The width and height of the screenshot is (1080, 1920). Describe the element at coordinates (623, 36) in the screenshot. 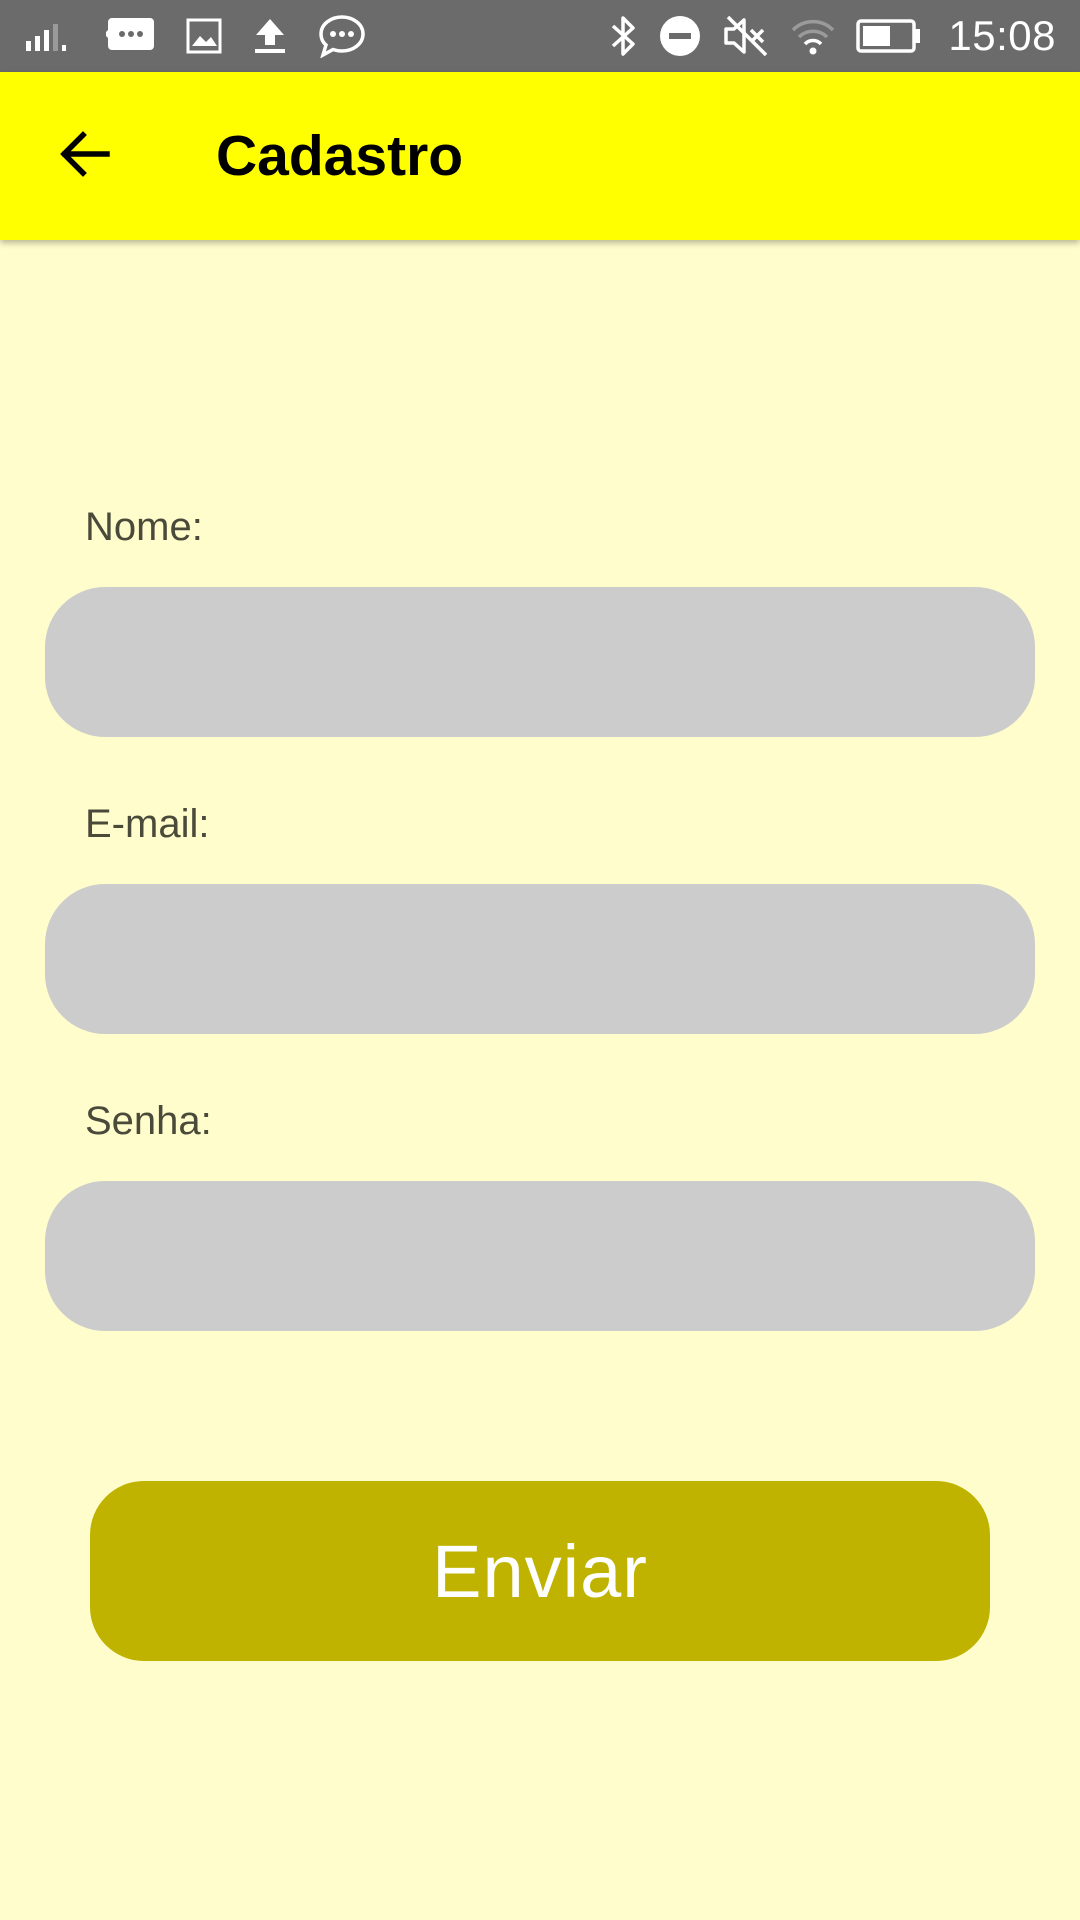

I see `bluetooth-icon` at that location.